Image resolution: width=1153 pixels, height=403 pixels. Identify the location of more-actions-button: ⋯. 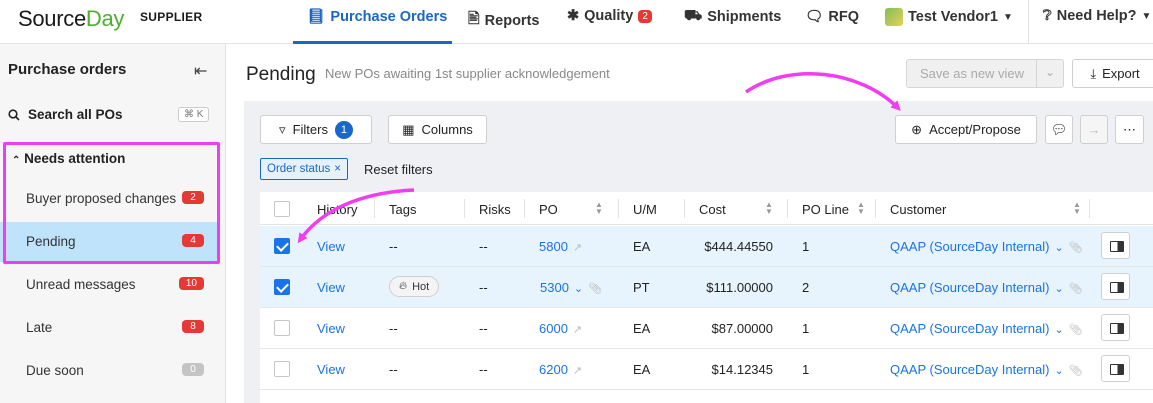
(1129, 129).